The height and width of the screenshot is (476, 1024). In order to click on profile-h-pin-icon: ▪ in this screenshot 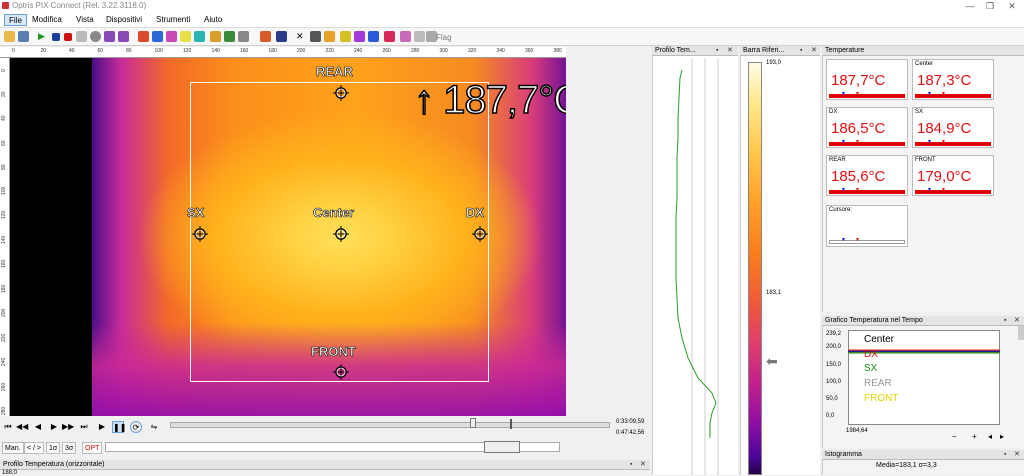, I will do `click(631, 465)`.